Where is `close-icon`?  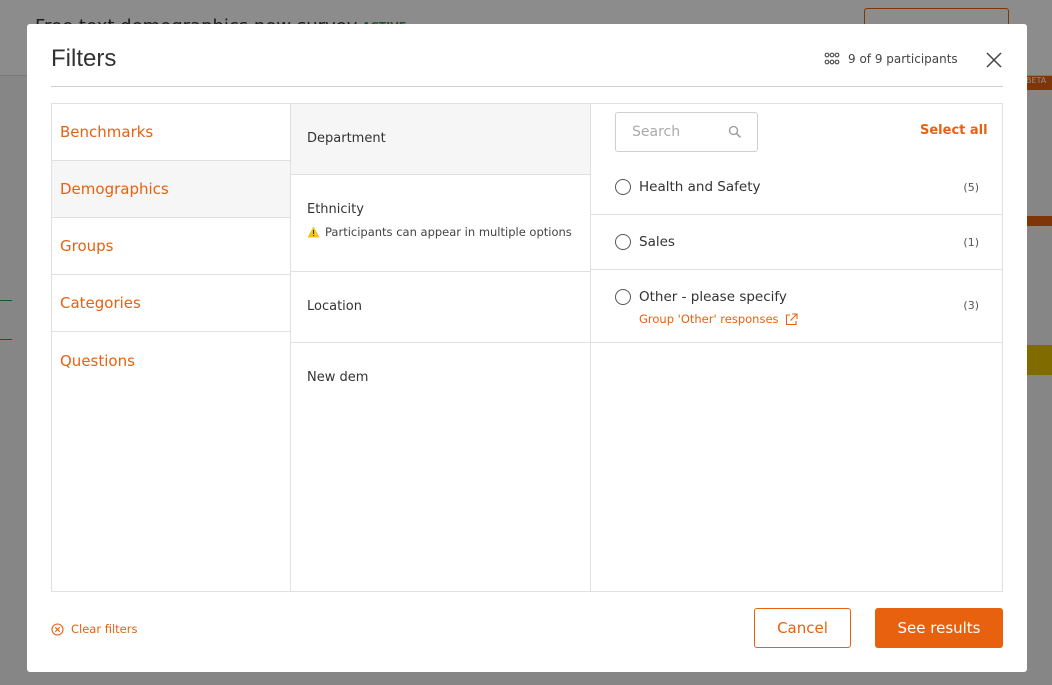 close-icon is located at coordinates (994, 60).